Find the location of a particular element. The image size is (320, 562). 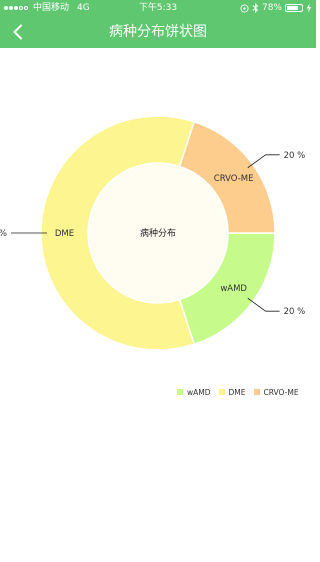

legend-item-crvo-me: CRVO-ME is located at coordinates (276, 392).